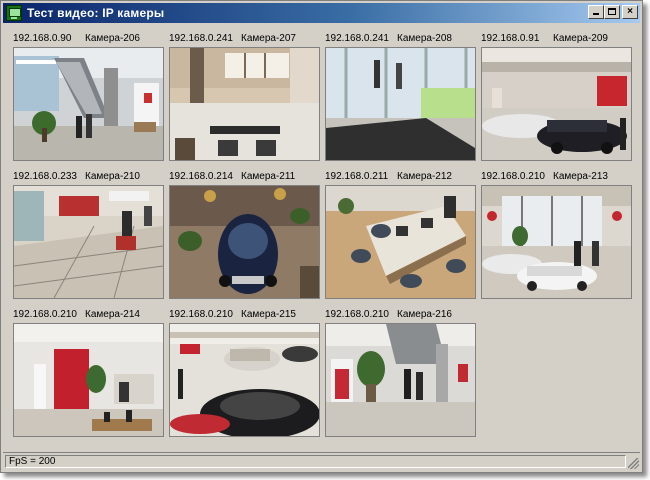 Image resolution: width=650 pixels, height=480 pixels. I want to click on camera-label: 192.168.0.210 Камера-214, so click(88, 316).